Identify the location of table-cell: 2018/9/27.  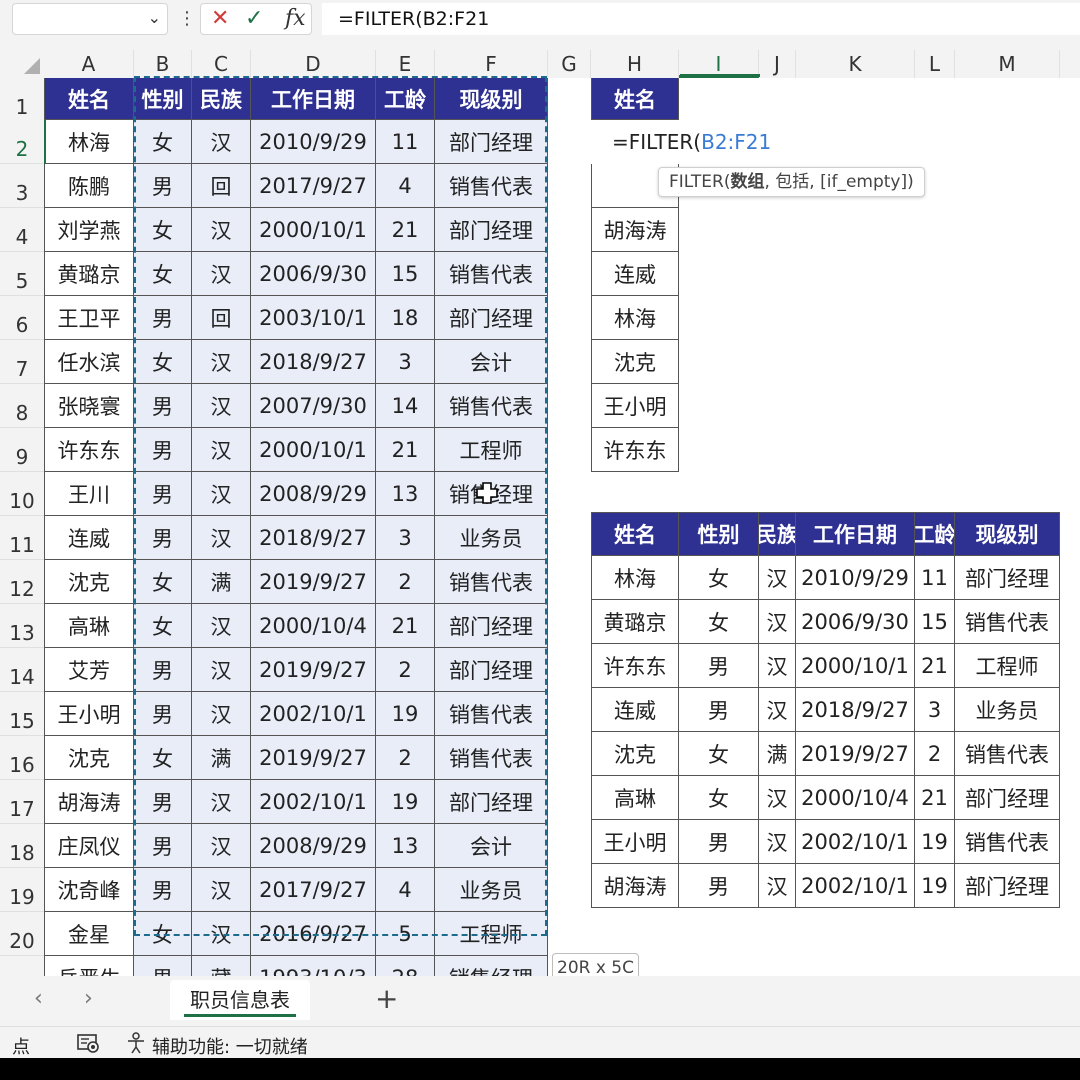
(313, 538).